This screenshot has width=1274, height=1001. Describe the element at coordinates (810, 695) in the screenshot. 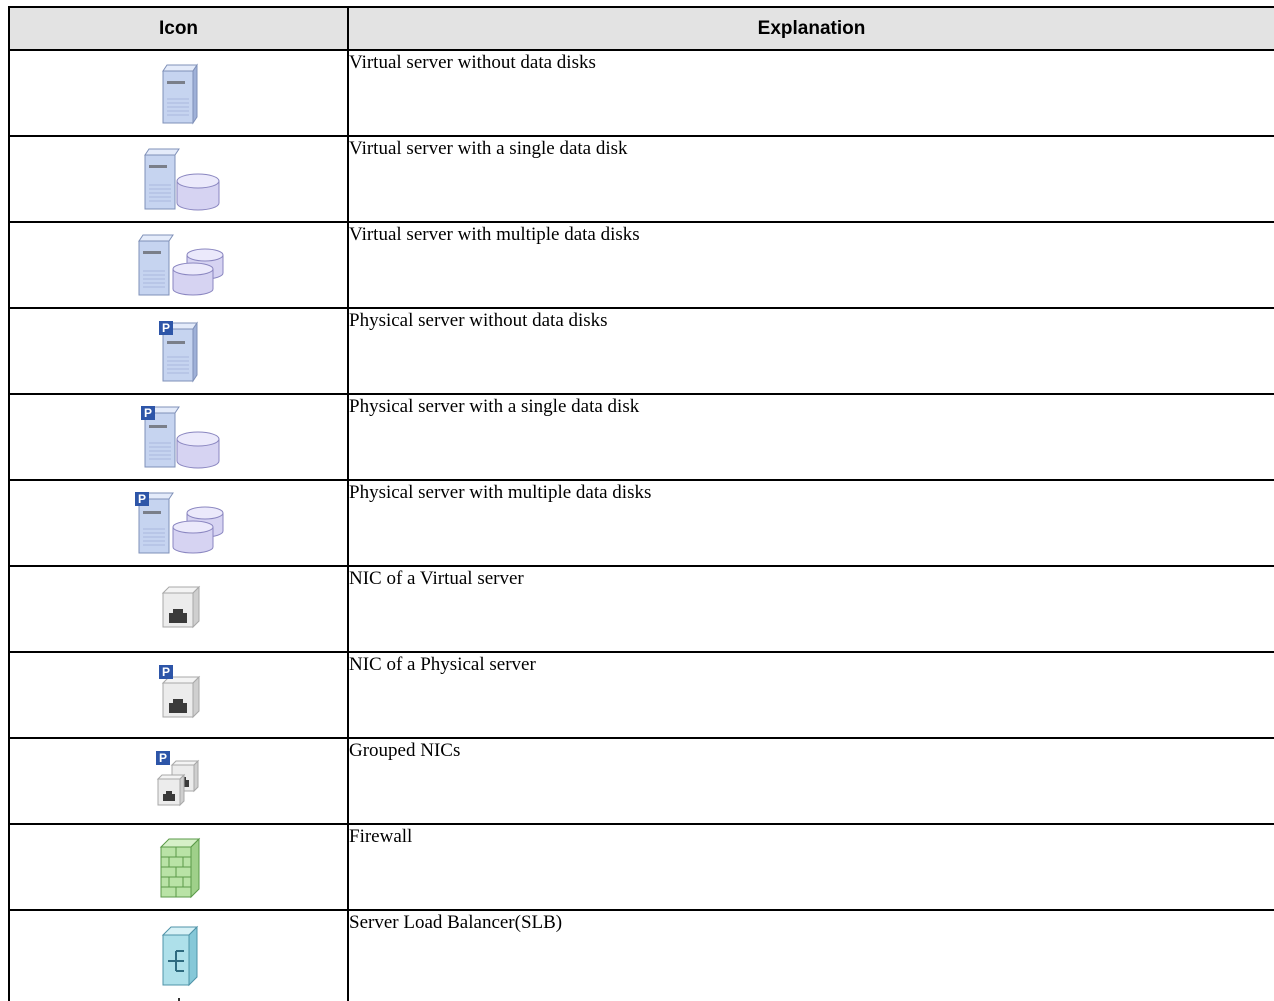

I see `explanation-cell: NIC of a Physical server` at that location.